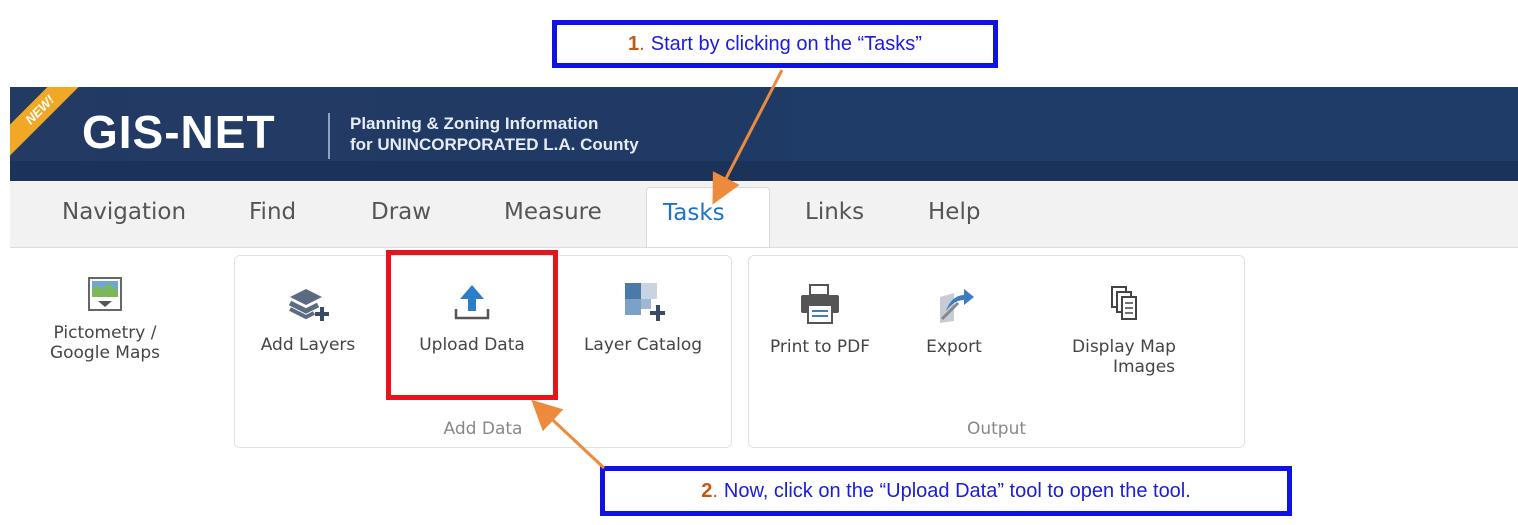  Describe the element at coordinates (748, 137) in the screenshot. I see `arrow-to-tasks-tab` at that location.